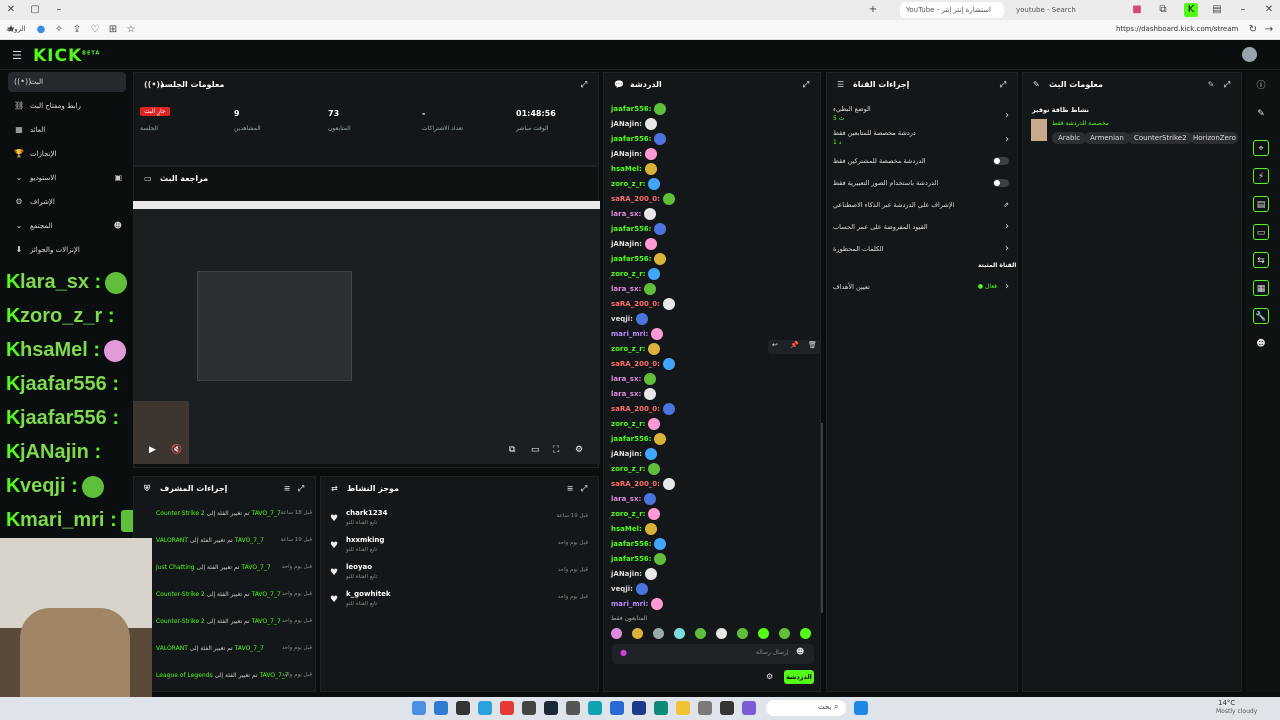 This screenshot has height=720, width=1280. What do you see at coordinates (713, 654) in the screenshot?
I see `chat-input: ● إرسال رسالة ☻` at bounding box center [713, 654].